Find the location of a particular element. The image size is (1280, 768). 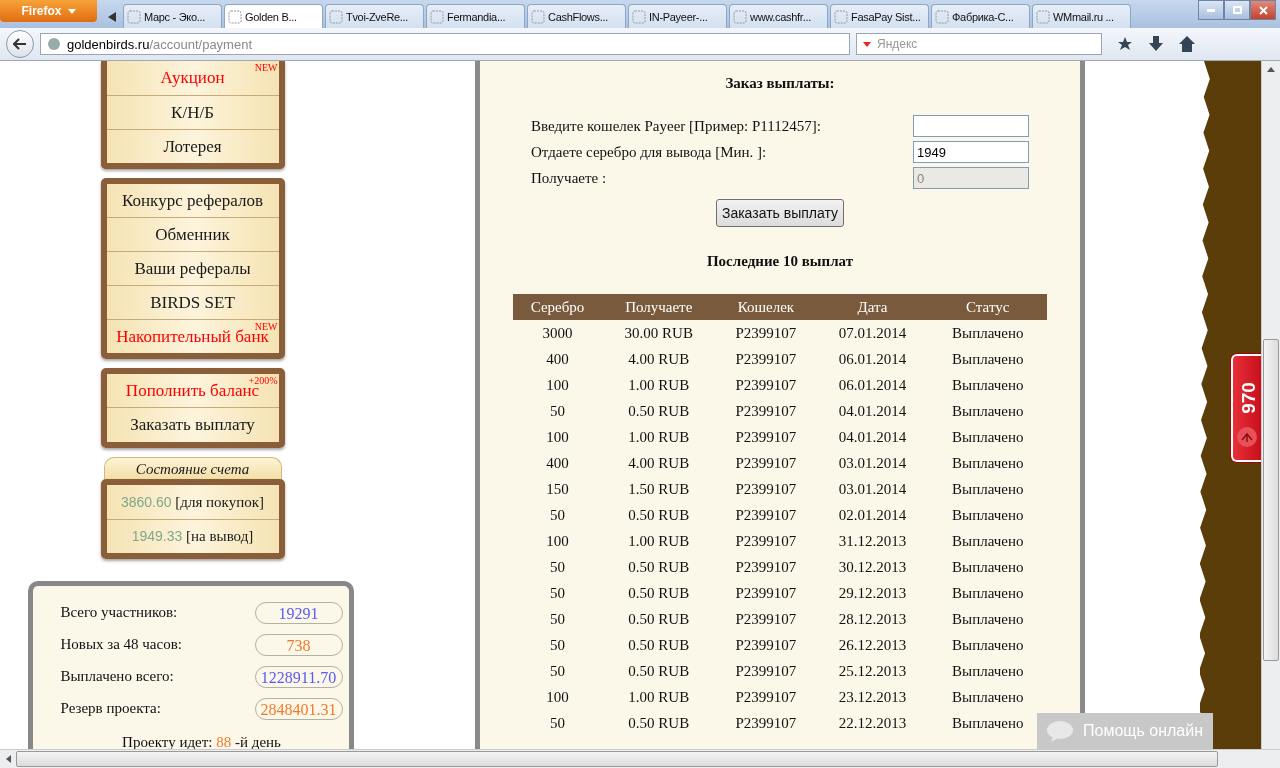

table-cell-text: 23.12.2013 is located at coordinates (872, 697).